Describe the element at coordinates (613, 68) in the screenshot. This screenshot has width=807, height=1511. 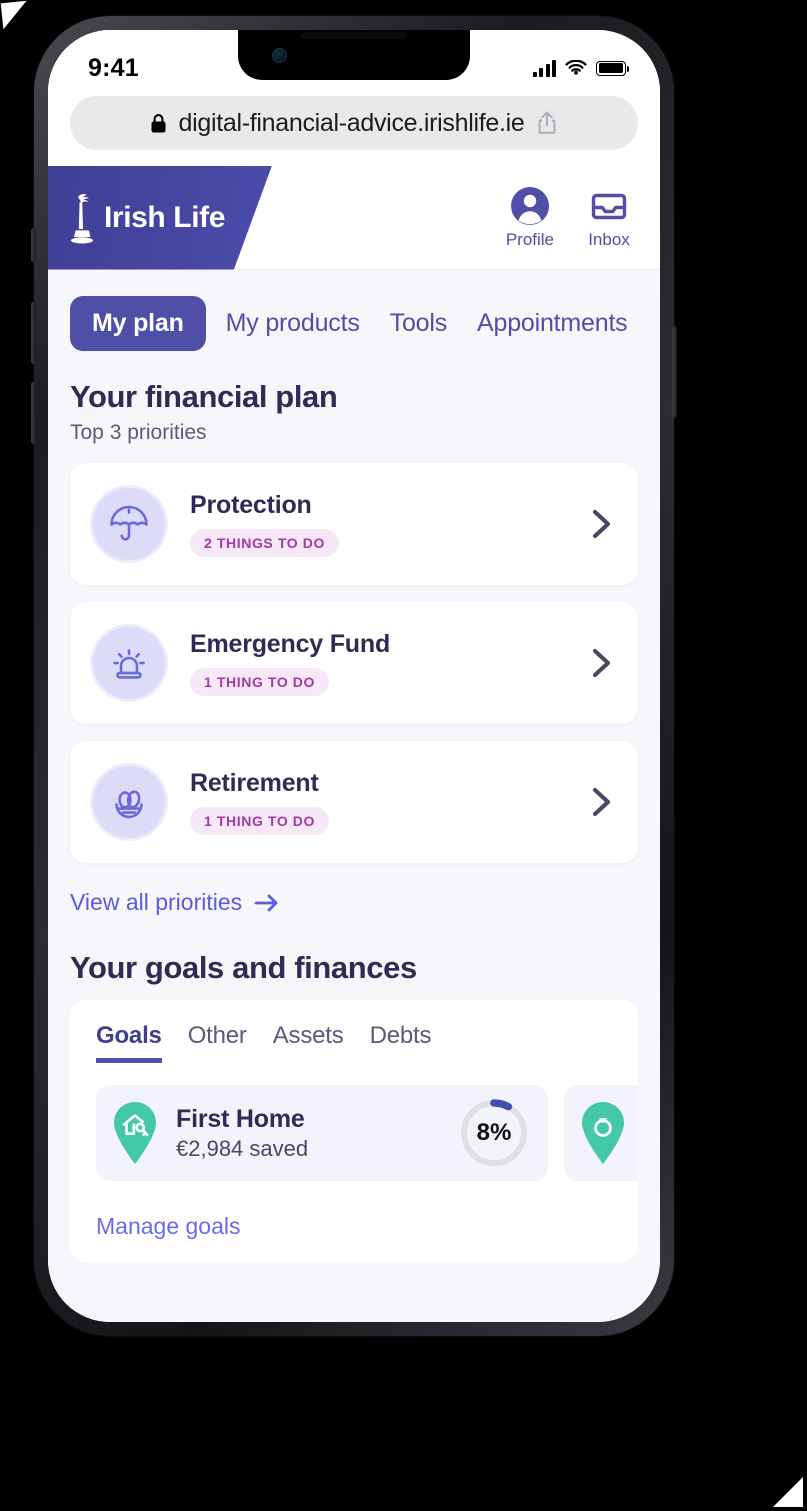
I see `battery-icon` at that location.